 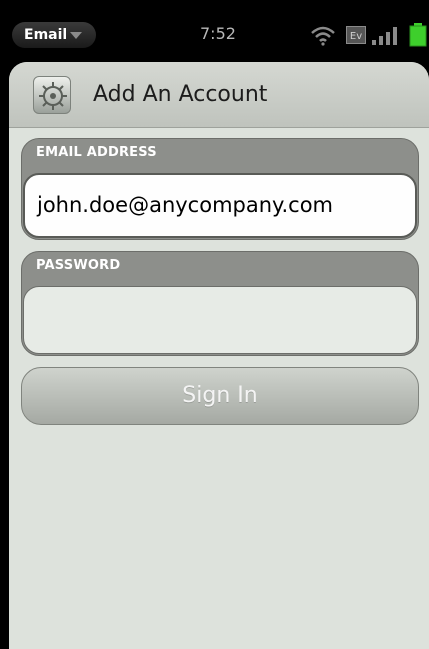 I want to click on status-bar: Email 7:52 Ev, so click(x=214, y=29).